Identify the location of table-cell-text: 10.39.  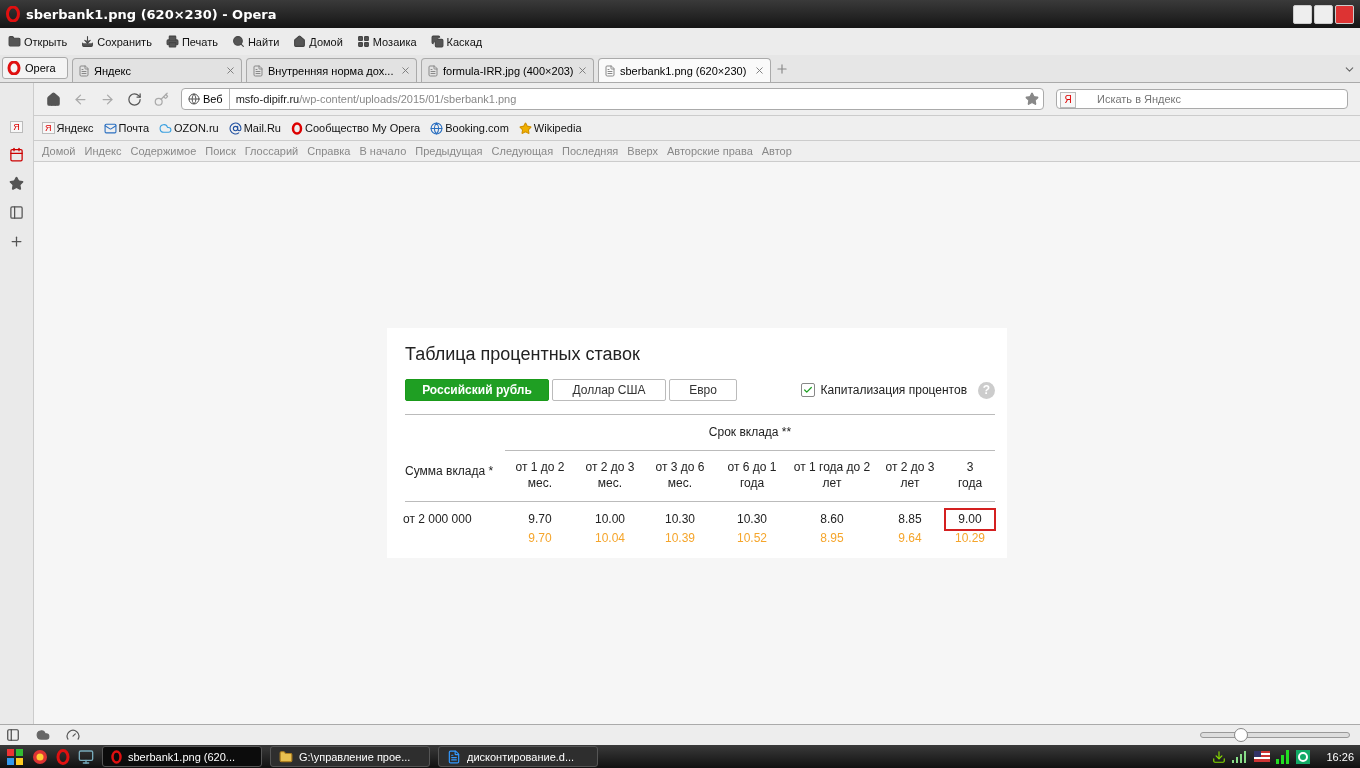
(680, 538).